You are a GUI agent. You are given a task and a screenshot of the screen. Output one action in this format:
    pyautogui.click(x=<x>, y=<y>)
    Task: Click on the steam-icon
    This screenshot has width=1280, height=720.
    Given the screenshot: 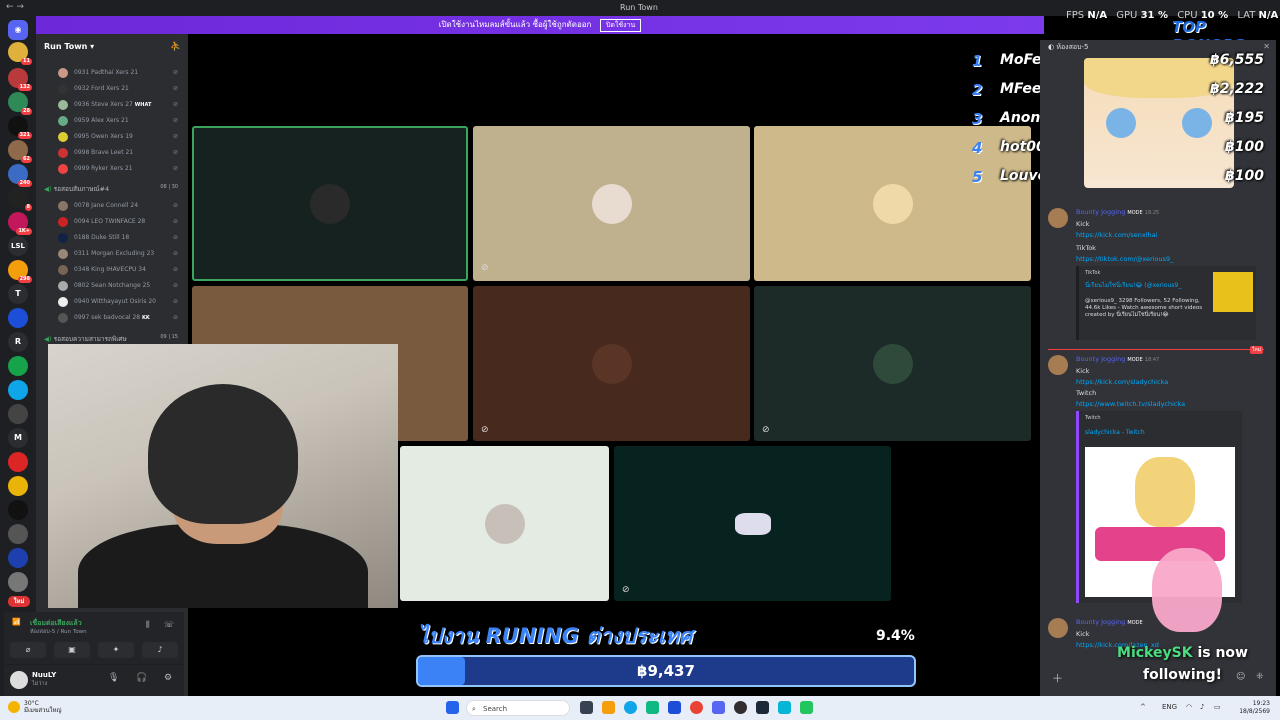 What is the action you would take?
    pyautogui.click(x=762, y=707)
    